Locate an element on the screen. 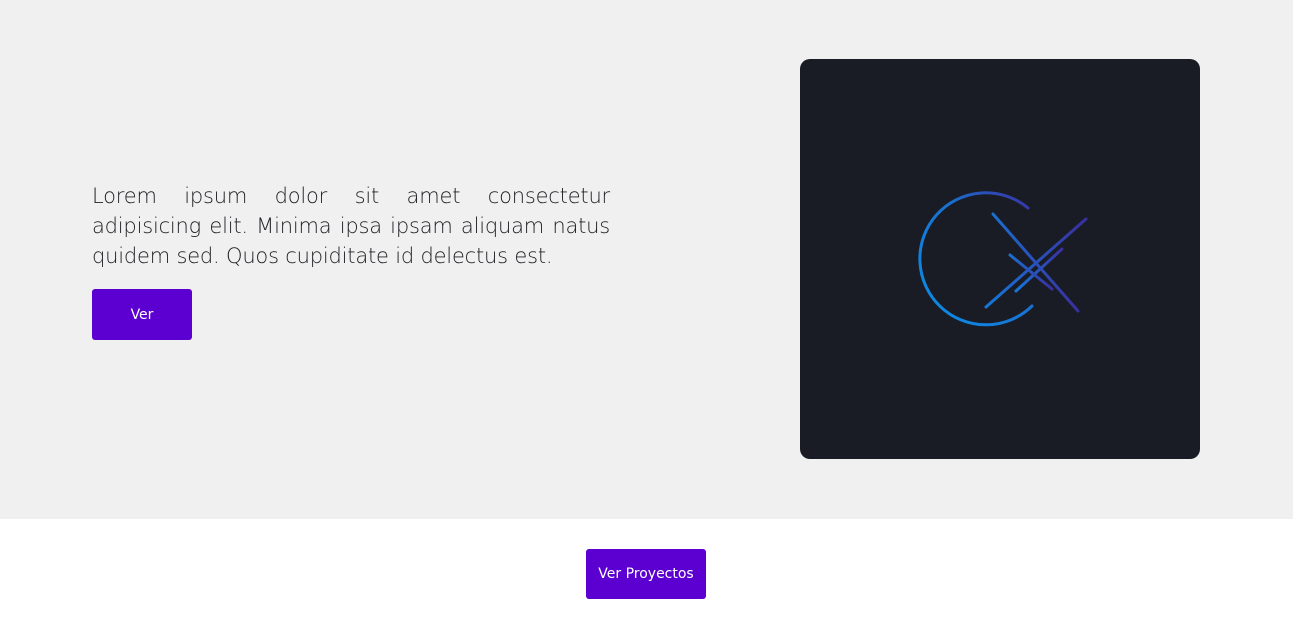 Image resolution: width=1293 pixels, height=625 pixels. ver-proyectos-button: Ver Proyectos is located at coordinates (646, 574).